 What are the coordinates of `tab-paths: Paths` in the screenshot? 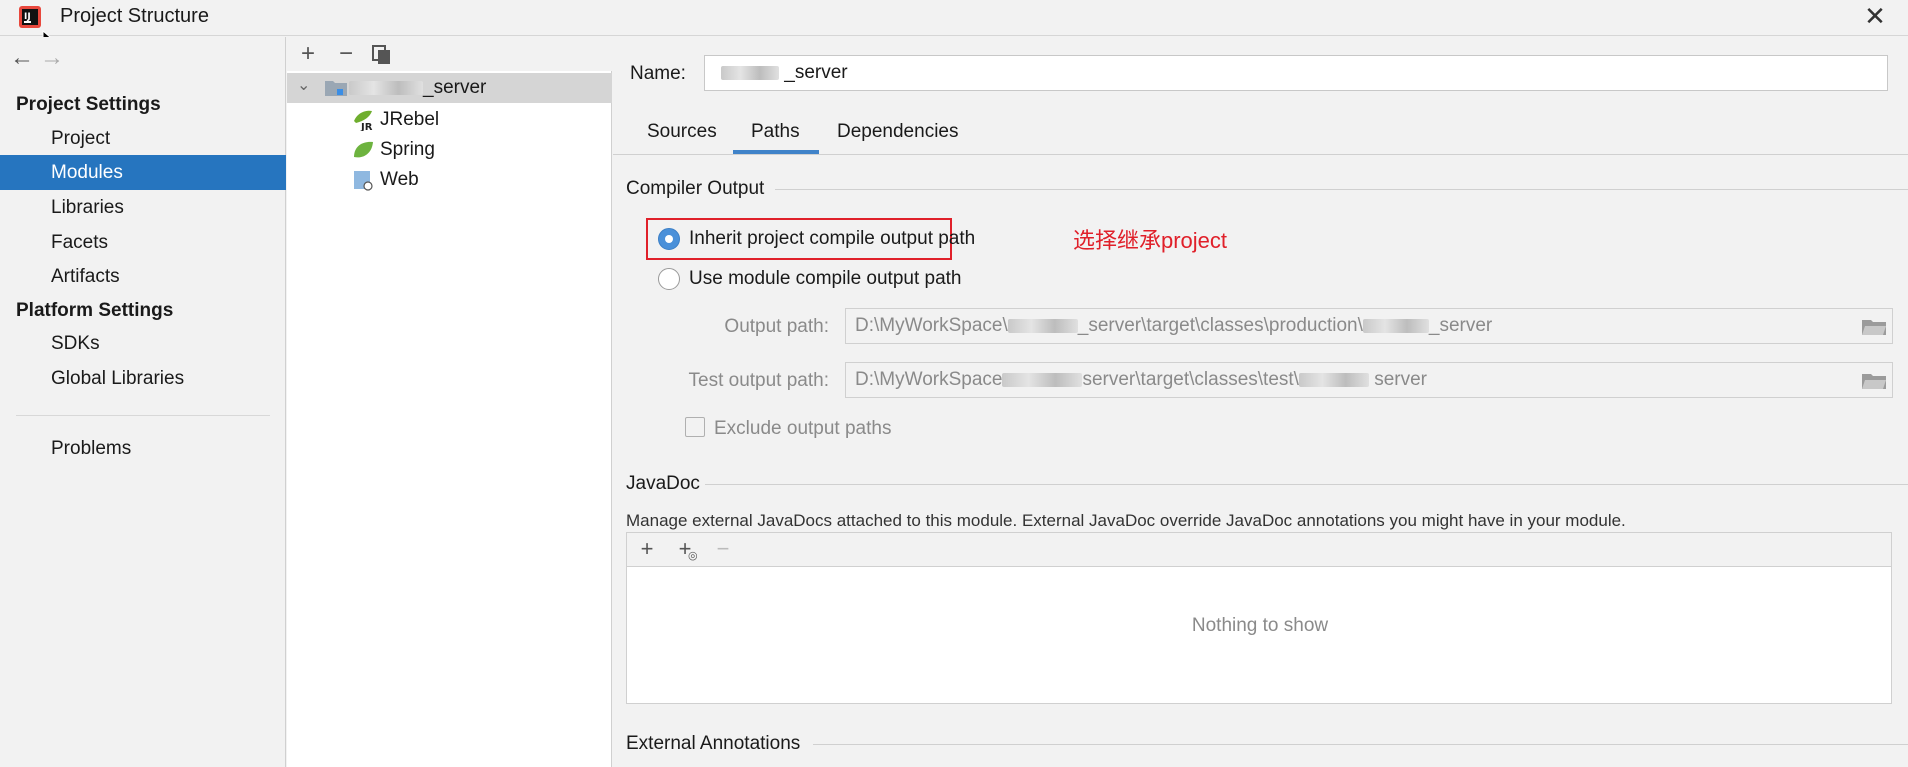 It's located at (775, 132).